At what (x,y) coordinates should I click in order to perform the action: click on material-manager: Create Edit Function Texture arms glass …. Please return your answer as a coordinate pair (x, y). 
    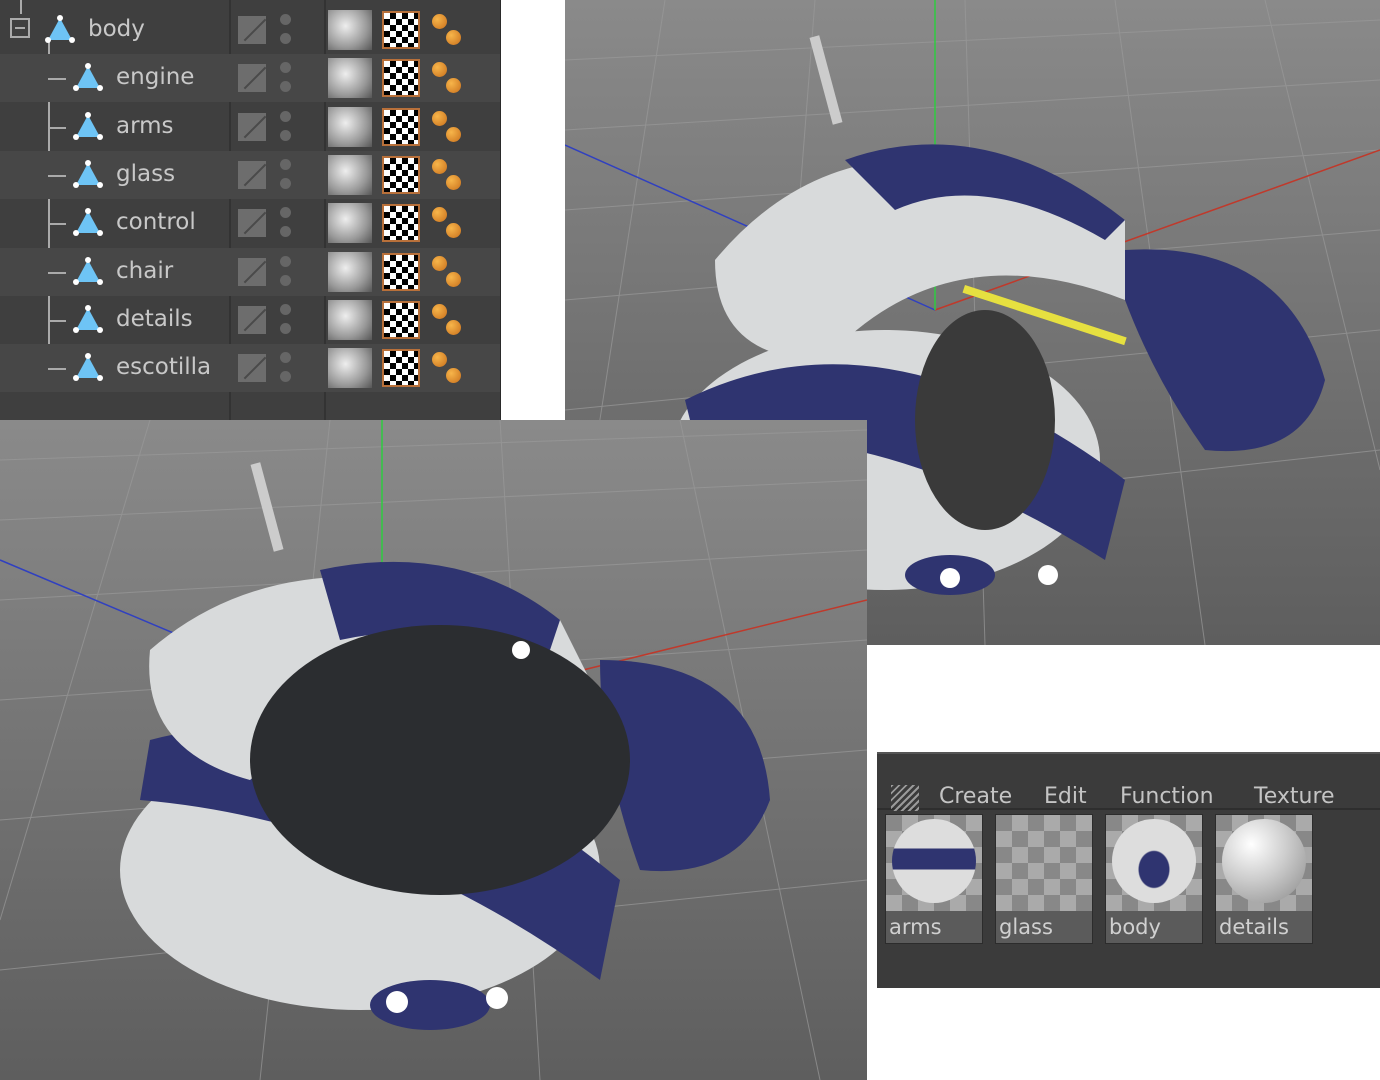
    Looking at the image, I should click on (1128, 870).